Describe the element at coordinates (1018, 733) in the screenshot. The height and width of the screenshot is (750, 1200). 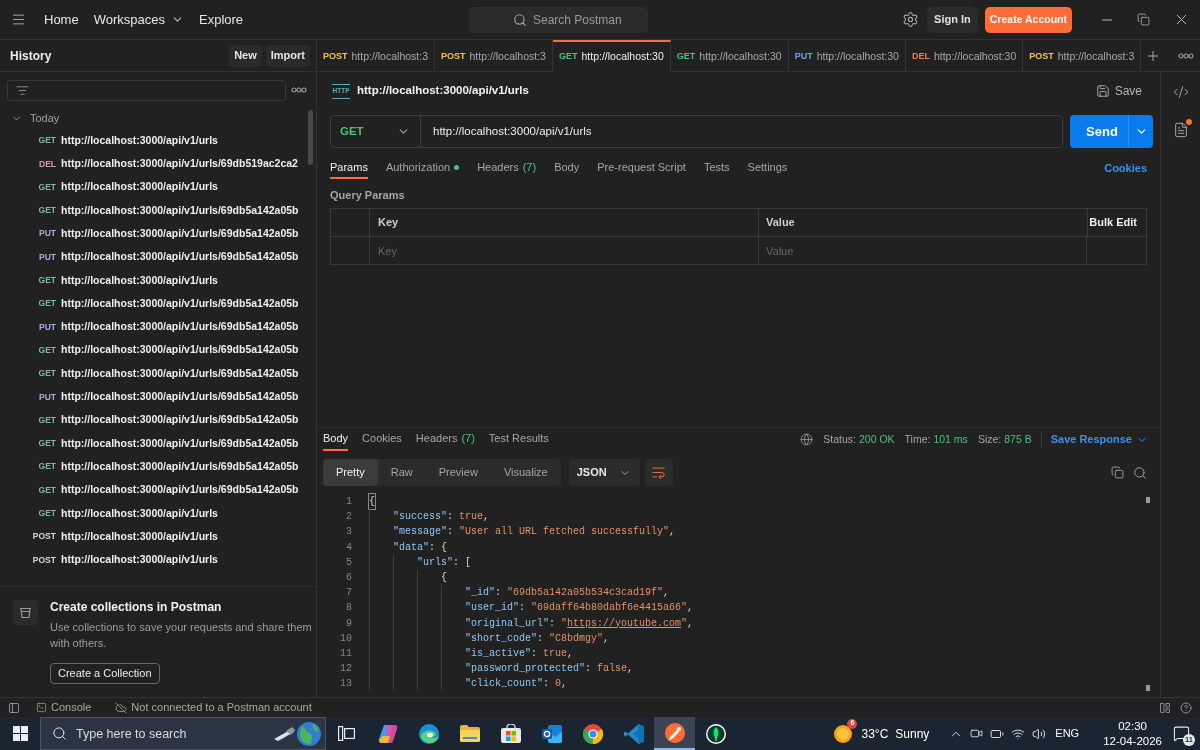
I see `wifi-icon` at that location.